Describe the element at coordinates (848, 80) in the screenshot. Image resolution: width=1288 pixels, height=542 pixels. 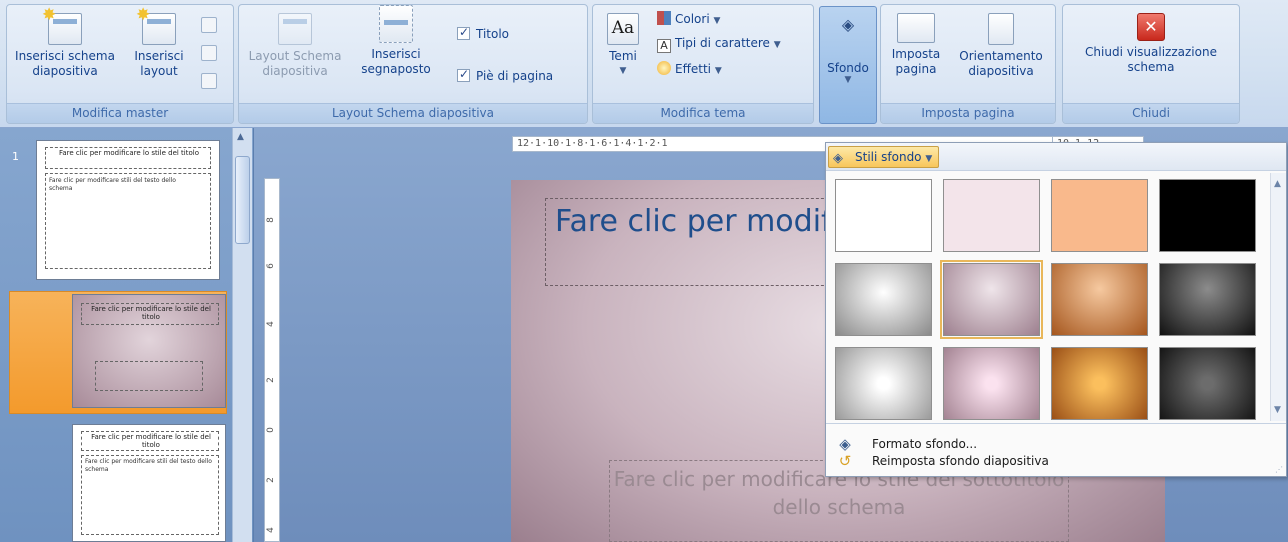
I see `background-caret-icon: ▼` at that location.